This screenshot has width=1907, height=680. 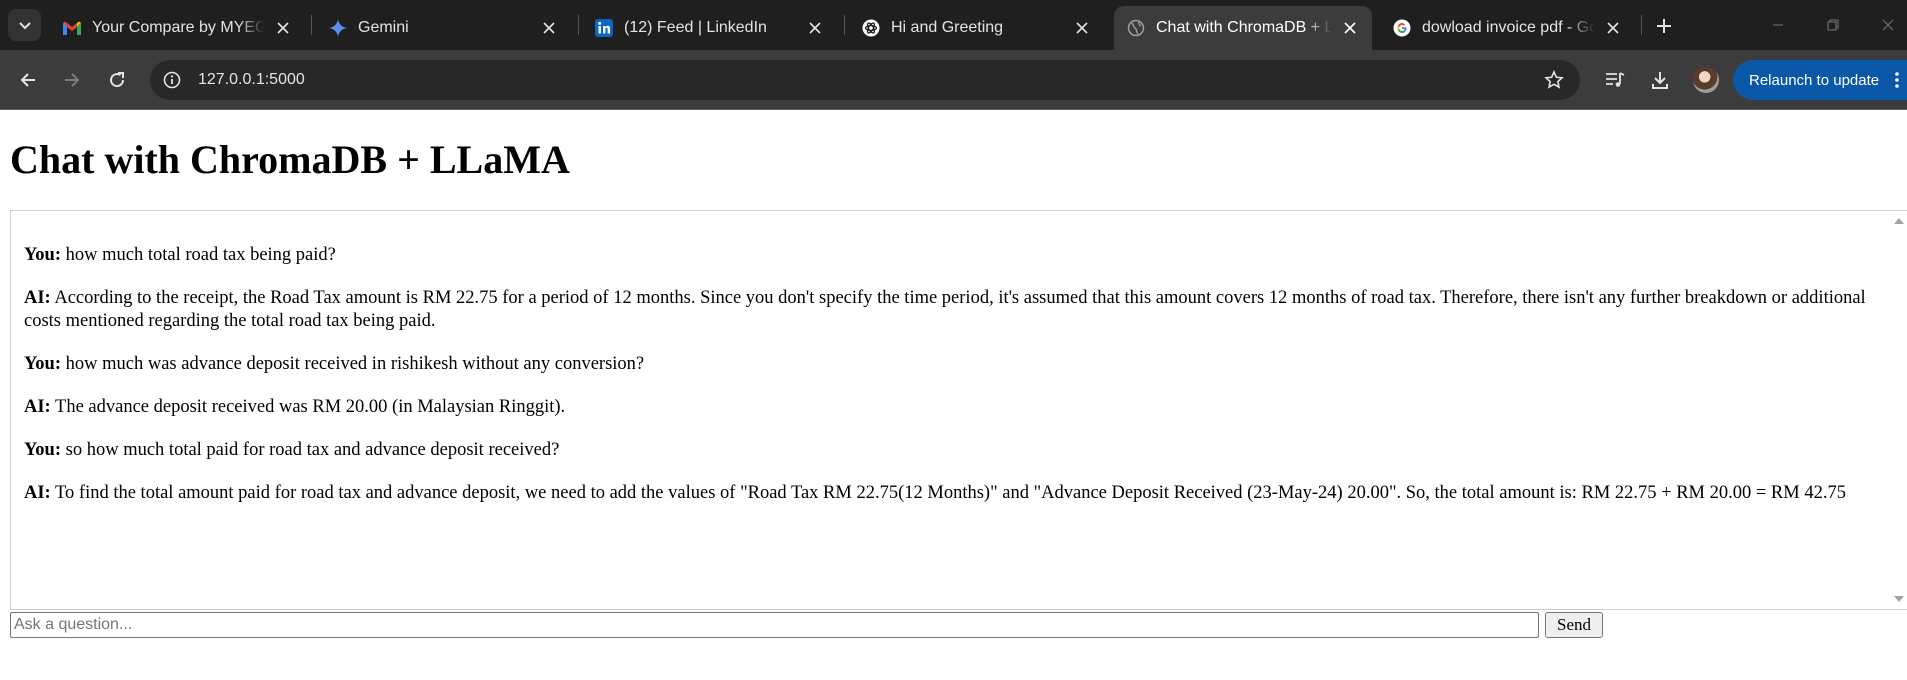 I want to click on tab-title: Chat with ChromaDB + LLaMA, so click(x=1244, y=28).